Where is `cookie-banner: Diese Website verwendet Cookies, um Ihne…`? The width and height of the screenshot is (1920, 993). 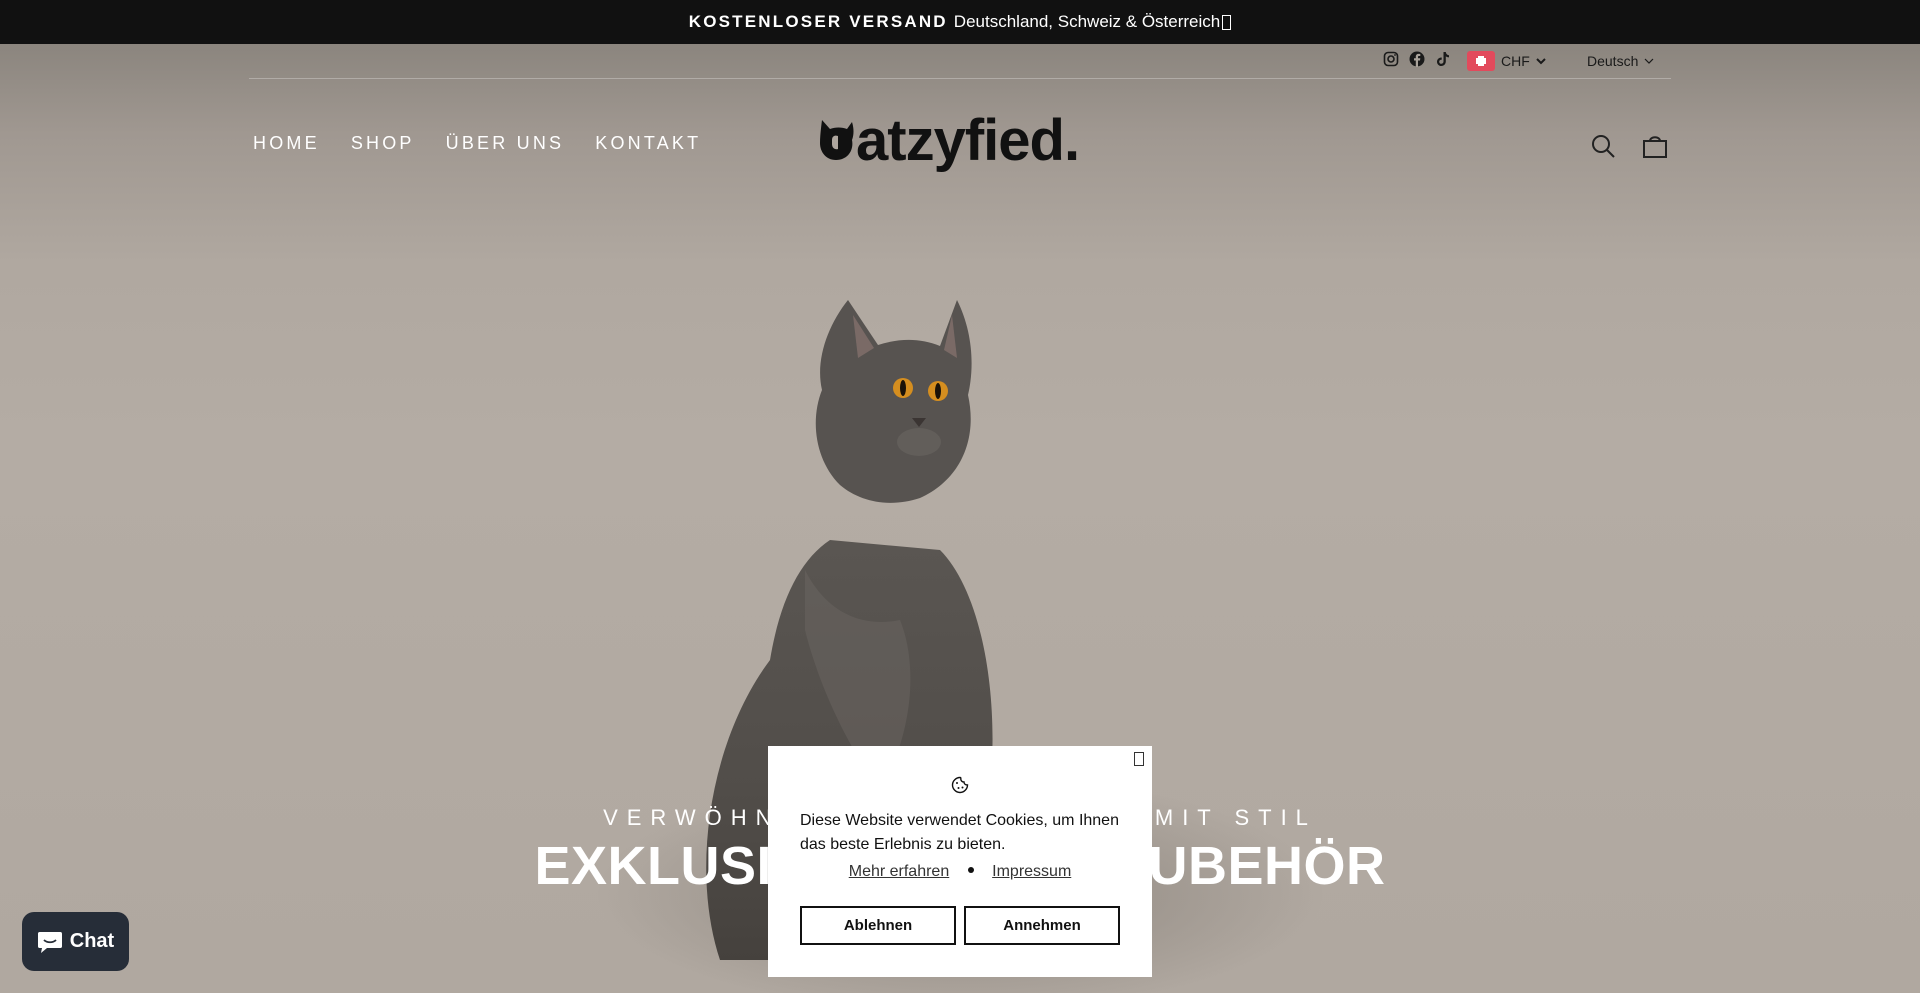
cookie-banner: Diese Website verwendet Cookies, um Ihne… is located at coordinates (960, 861).